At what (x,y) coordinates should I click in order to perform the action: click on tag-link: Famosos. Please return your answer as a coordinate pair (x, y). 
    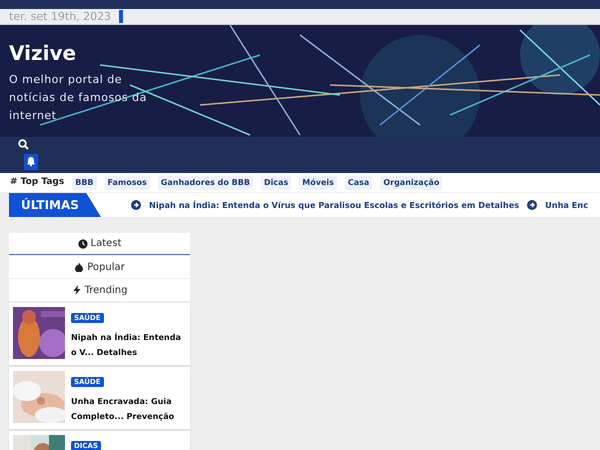
    Looking at the image, I should click on (127, 183).